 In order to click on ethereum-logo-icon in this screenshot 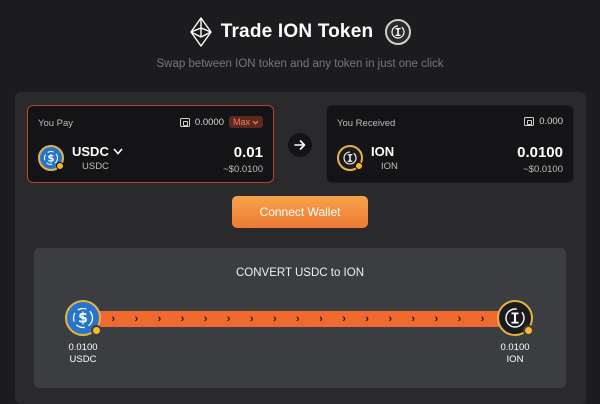, I will do `click(201, 32)`.